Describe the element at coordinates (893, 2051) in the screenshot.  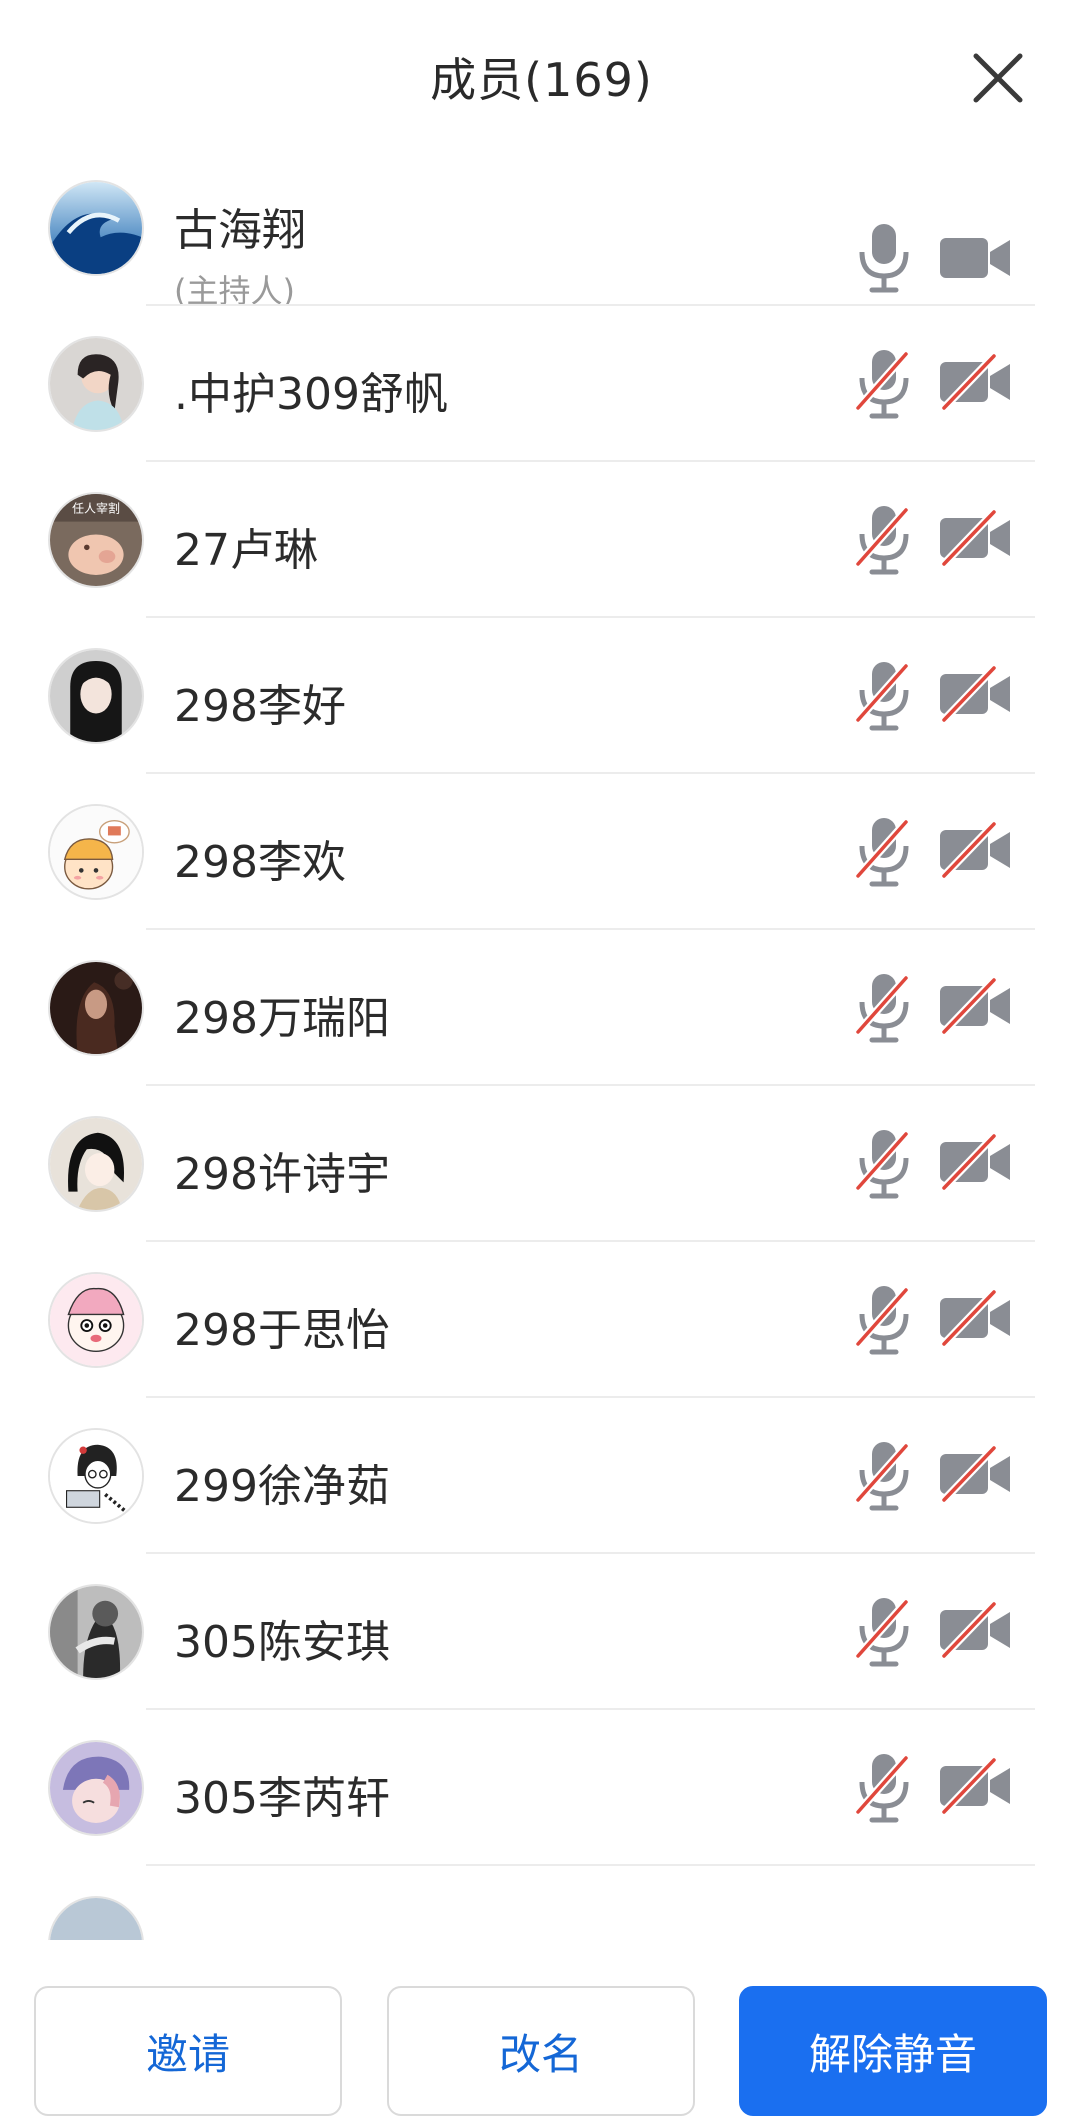
I see `unmute-button: 解除静音` at that location.